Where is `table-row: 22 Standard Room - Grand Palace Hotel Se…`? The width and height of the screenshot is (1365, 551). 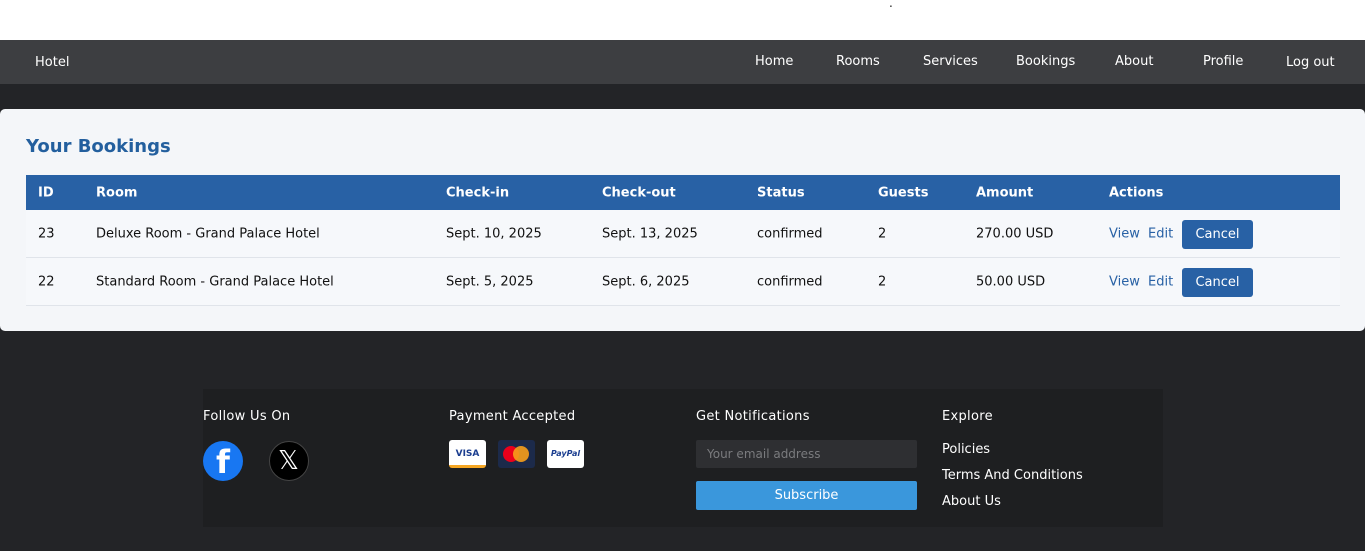
table-row: 22 Standard Room - Grand Palace Hotel Se… is located at coordinates (683, 282).